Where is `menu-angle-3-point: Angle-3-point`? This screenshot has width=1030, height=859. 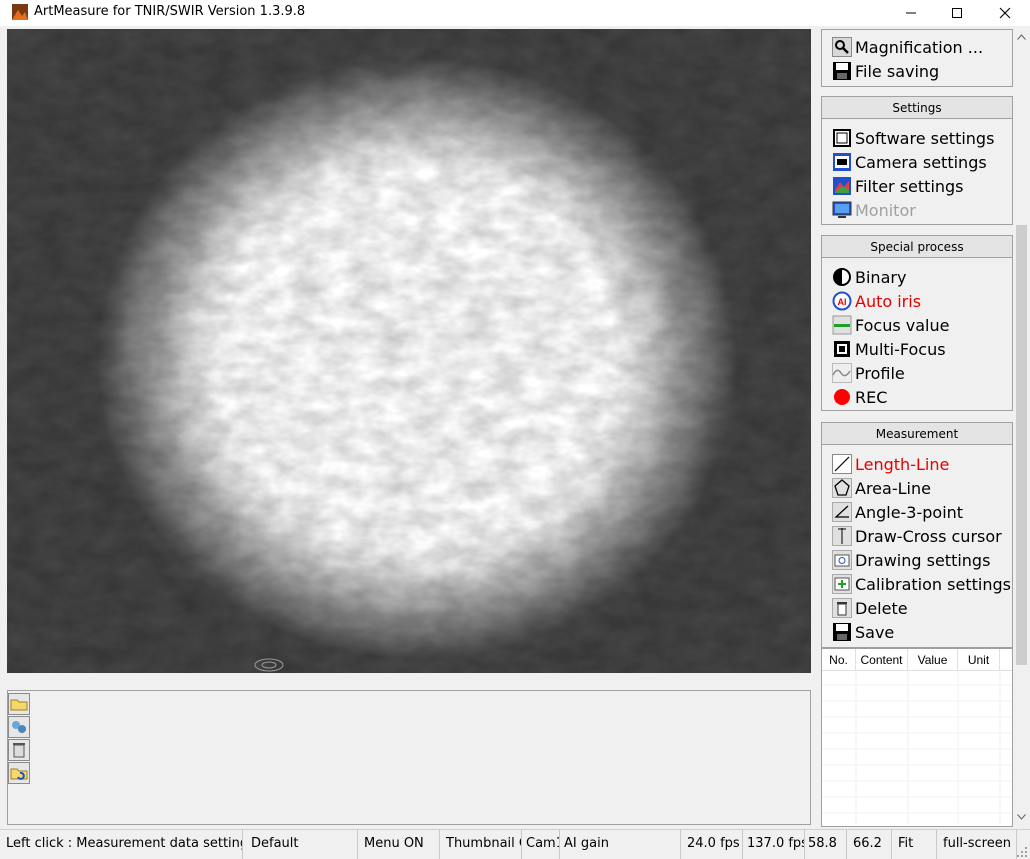
menu-angle-3-point: Angle-3-point is located at coordinates (897, 512).